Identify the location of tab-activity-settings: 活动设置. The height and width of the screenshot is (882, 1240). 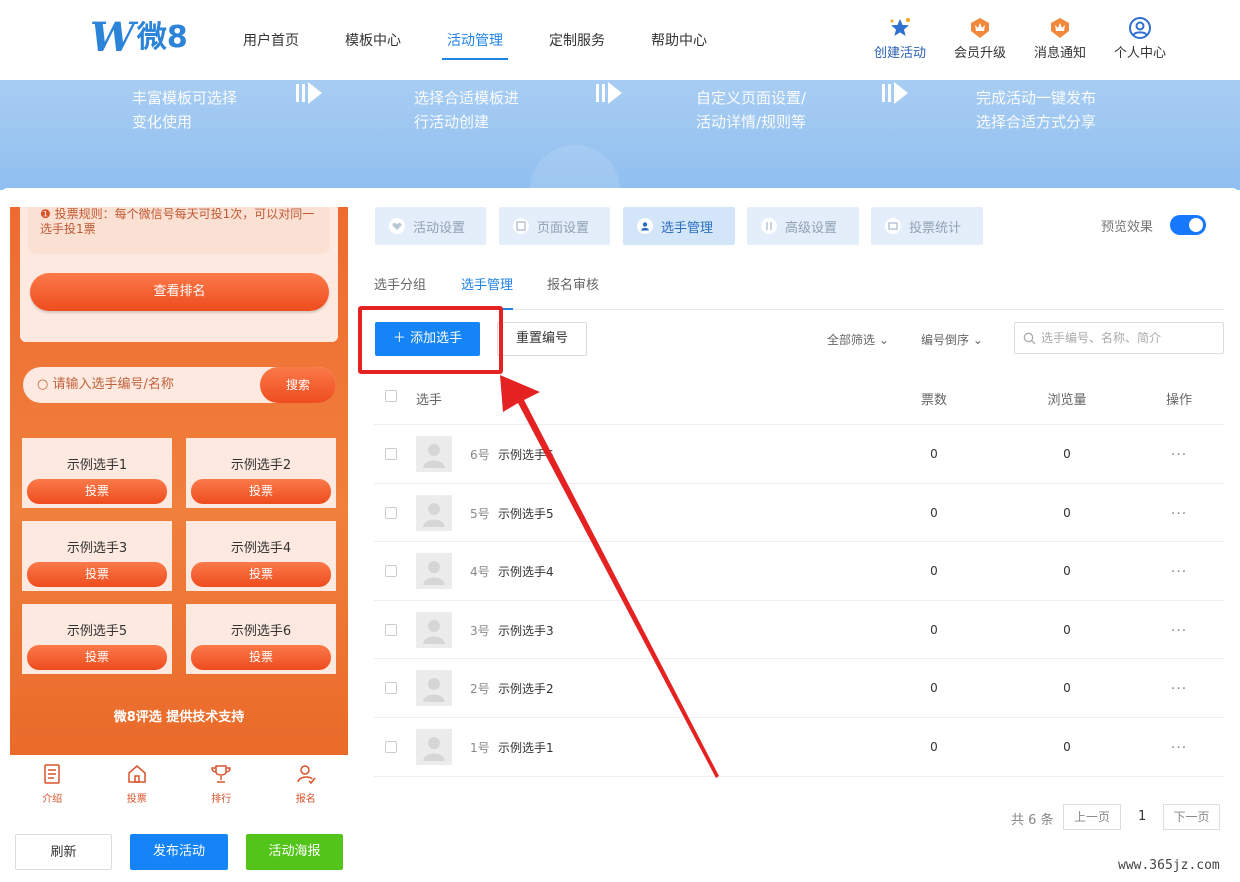
(430, 226).